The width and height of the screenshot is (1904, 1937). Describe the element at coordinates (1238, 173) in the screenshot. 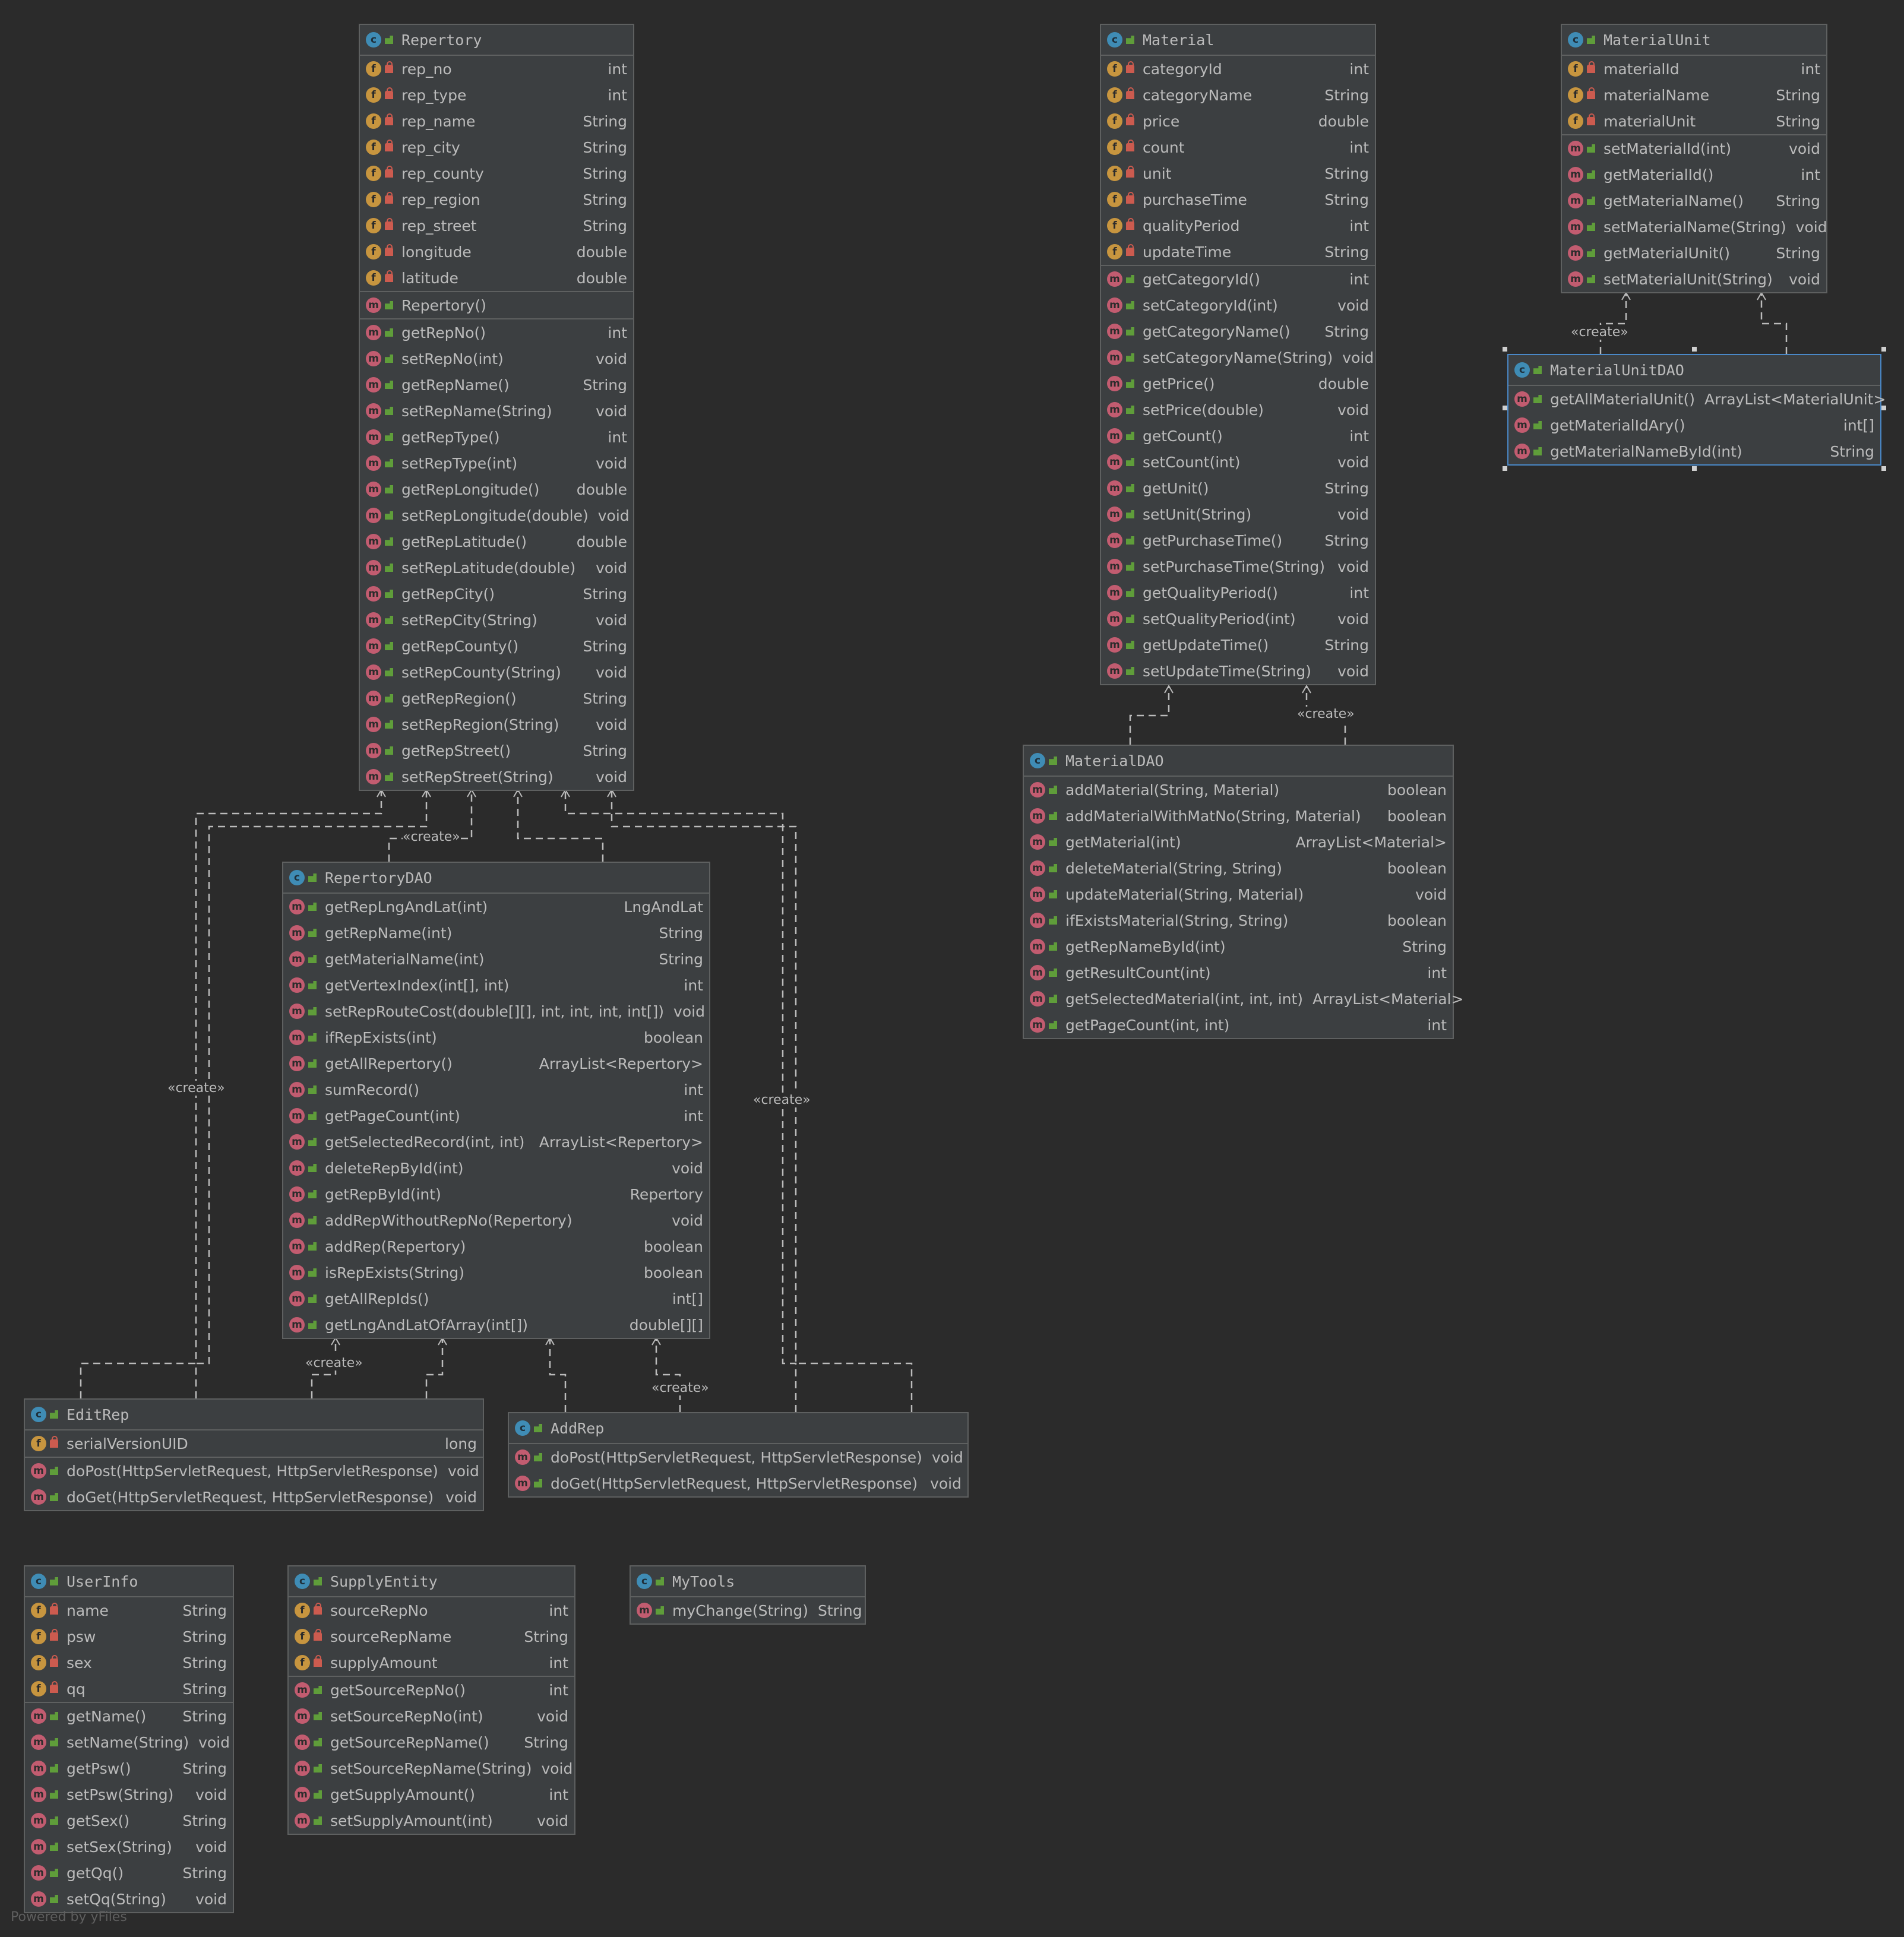

I see `field-row: f unit String` at that location.